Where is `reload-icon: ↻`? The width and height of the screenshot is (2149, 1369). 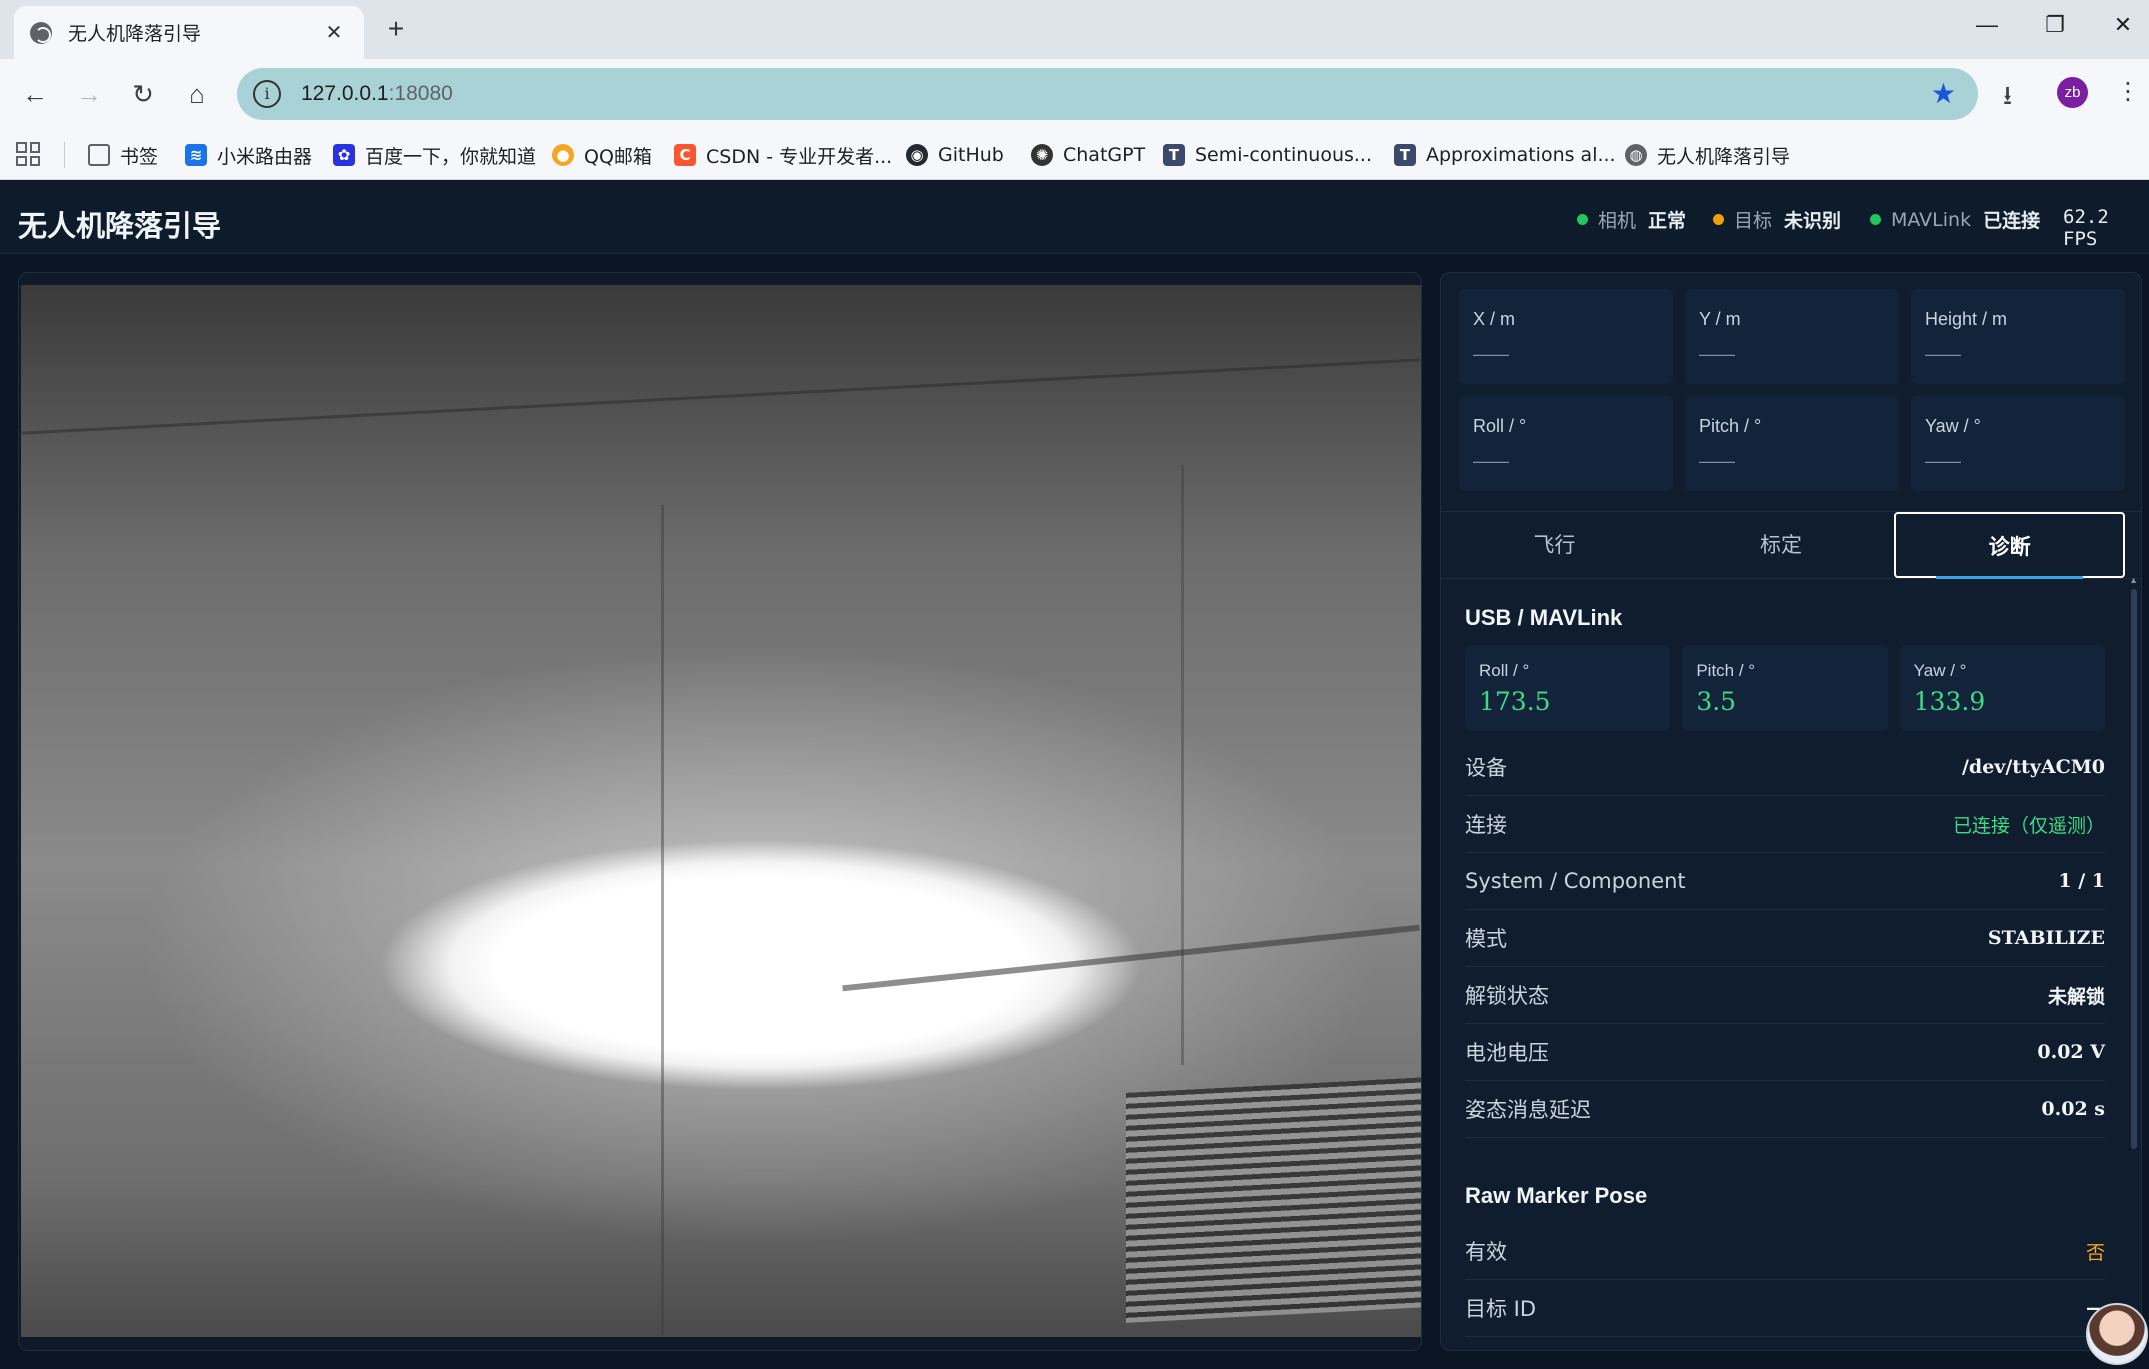
reload-icon: ↻ is located at coordinates (143, 94).